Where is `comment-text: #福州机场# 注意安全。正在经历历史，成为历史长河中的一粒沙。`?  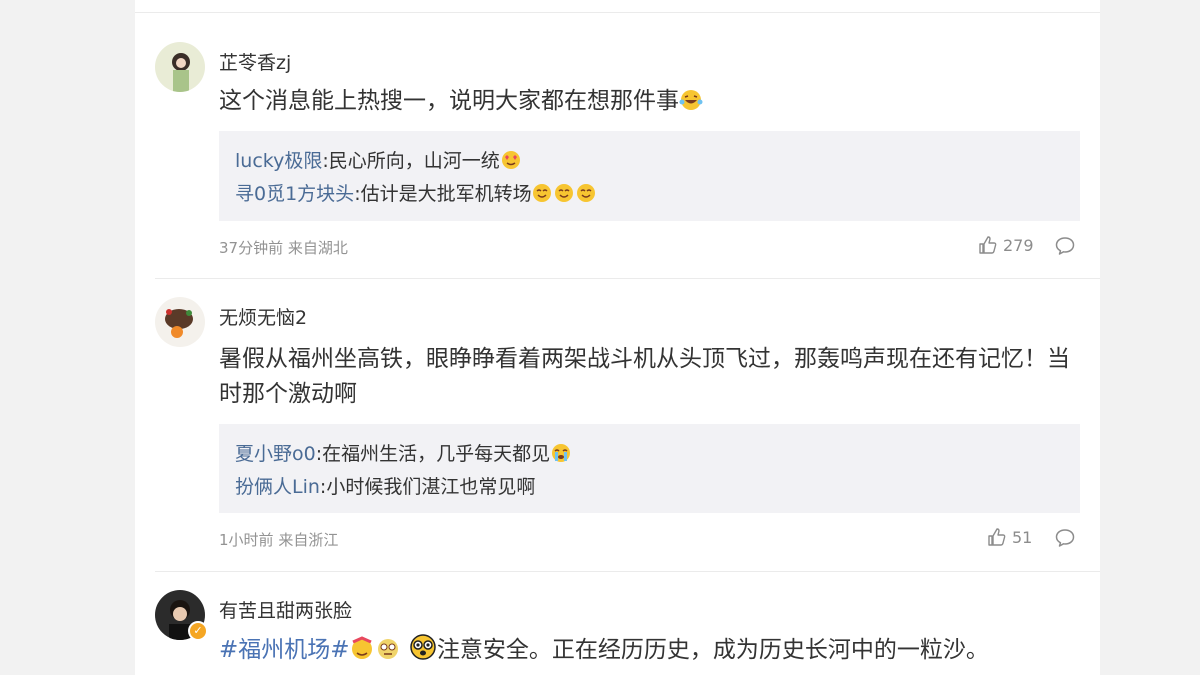 comment-text: #福州机场# 注意安全。正在经历历史，成为历史长河中的一粒沙。 is located at coordinates (649, 652).